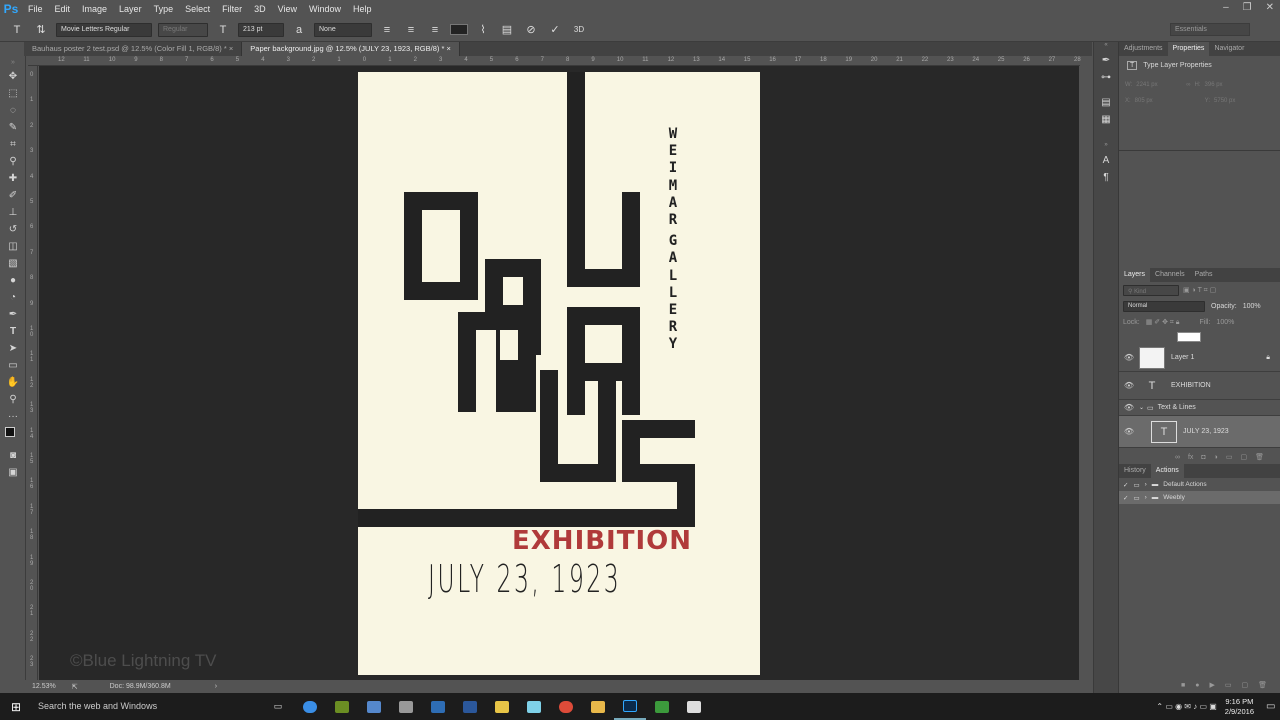 The image size is (1280, 720). Describe the element at coordinates (13, 76) in the screenshot. I see `move-tool-icon: ✥` at that location.